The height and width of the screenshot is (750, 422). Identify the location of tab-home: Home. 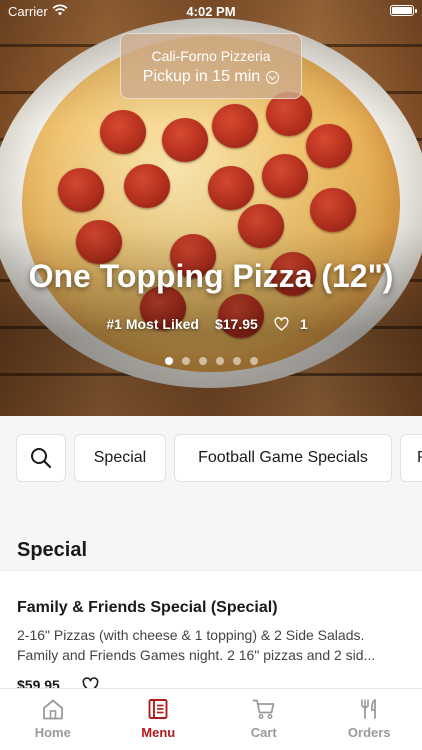
(53, 719).